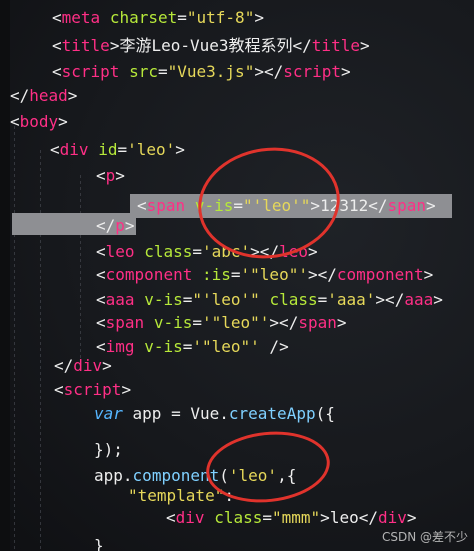 The width and height of the screenshot is (474, 551). I want to click on code-line: <script>, so click(92, 390).